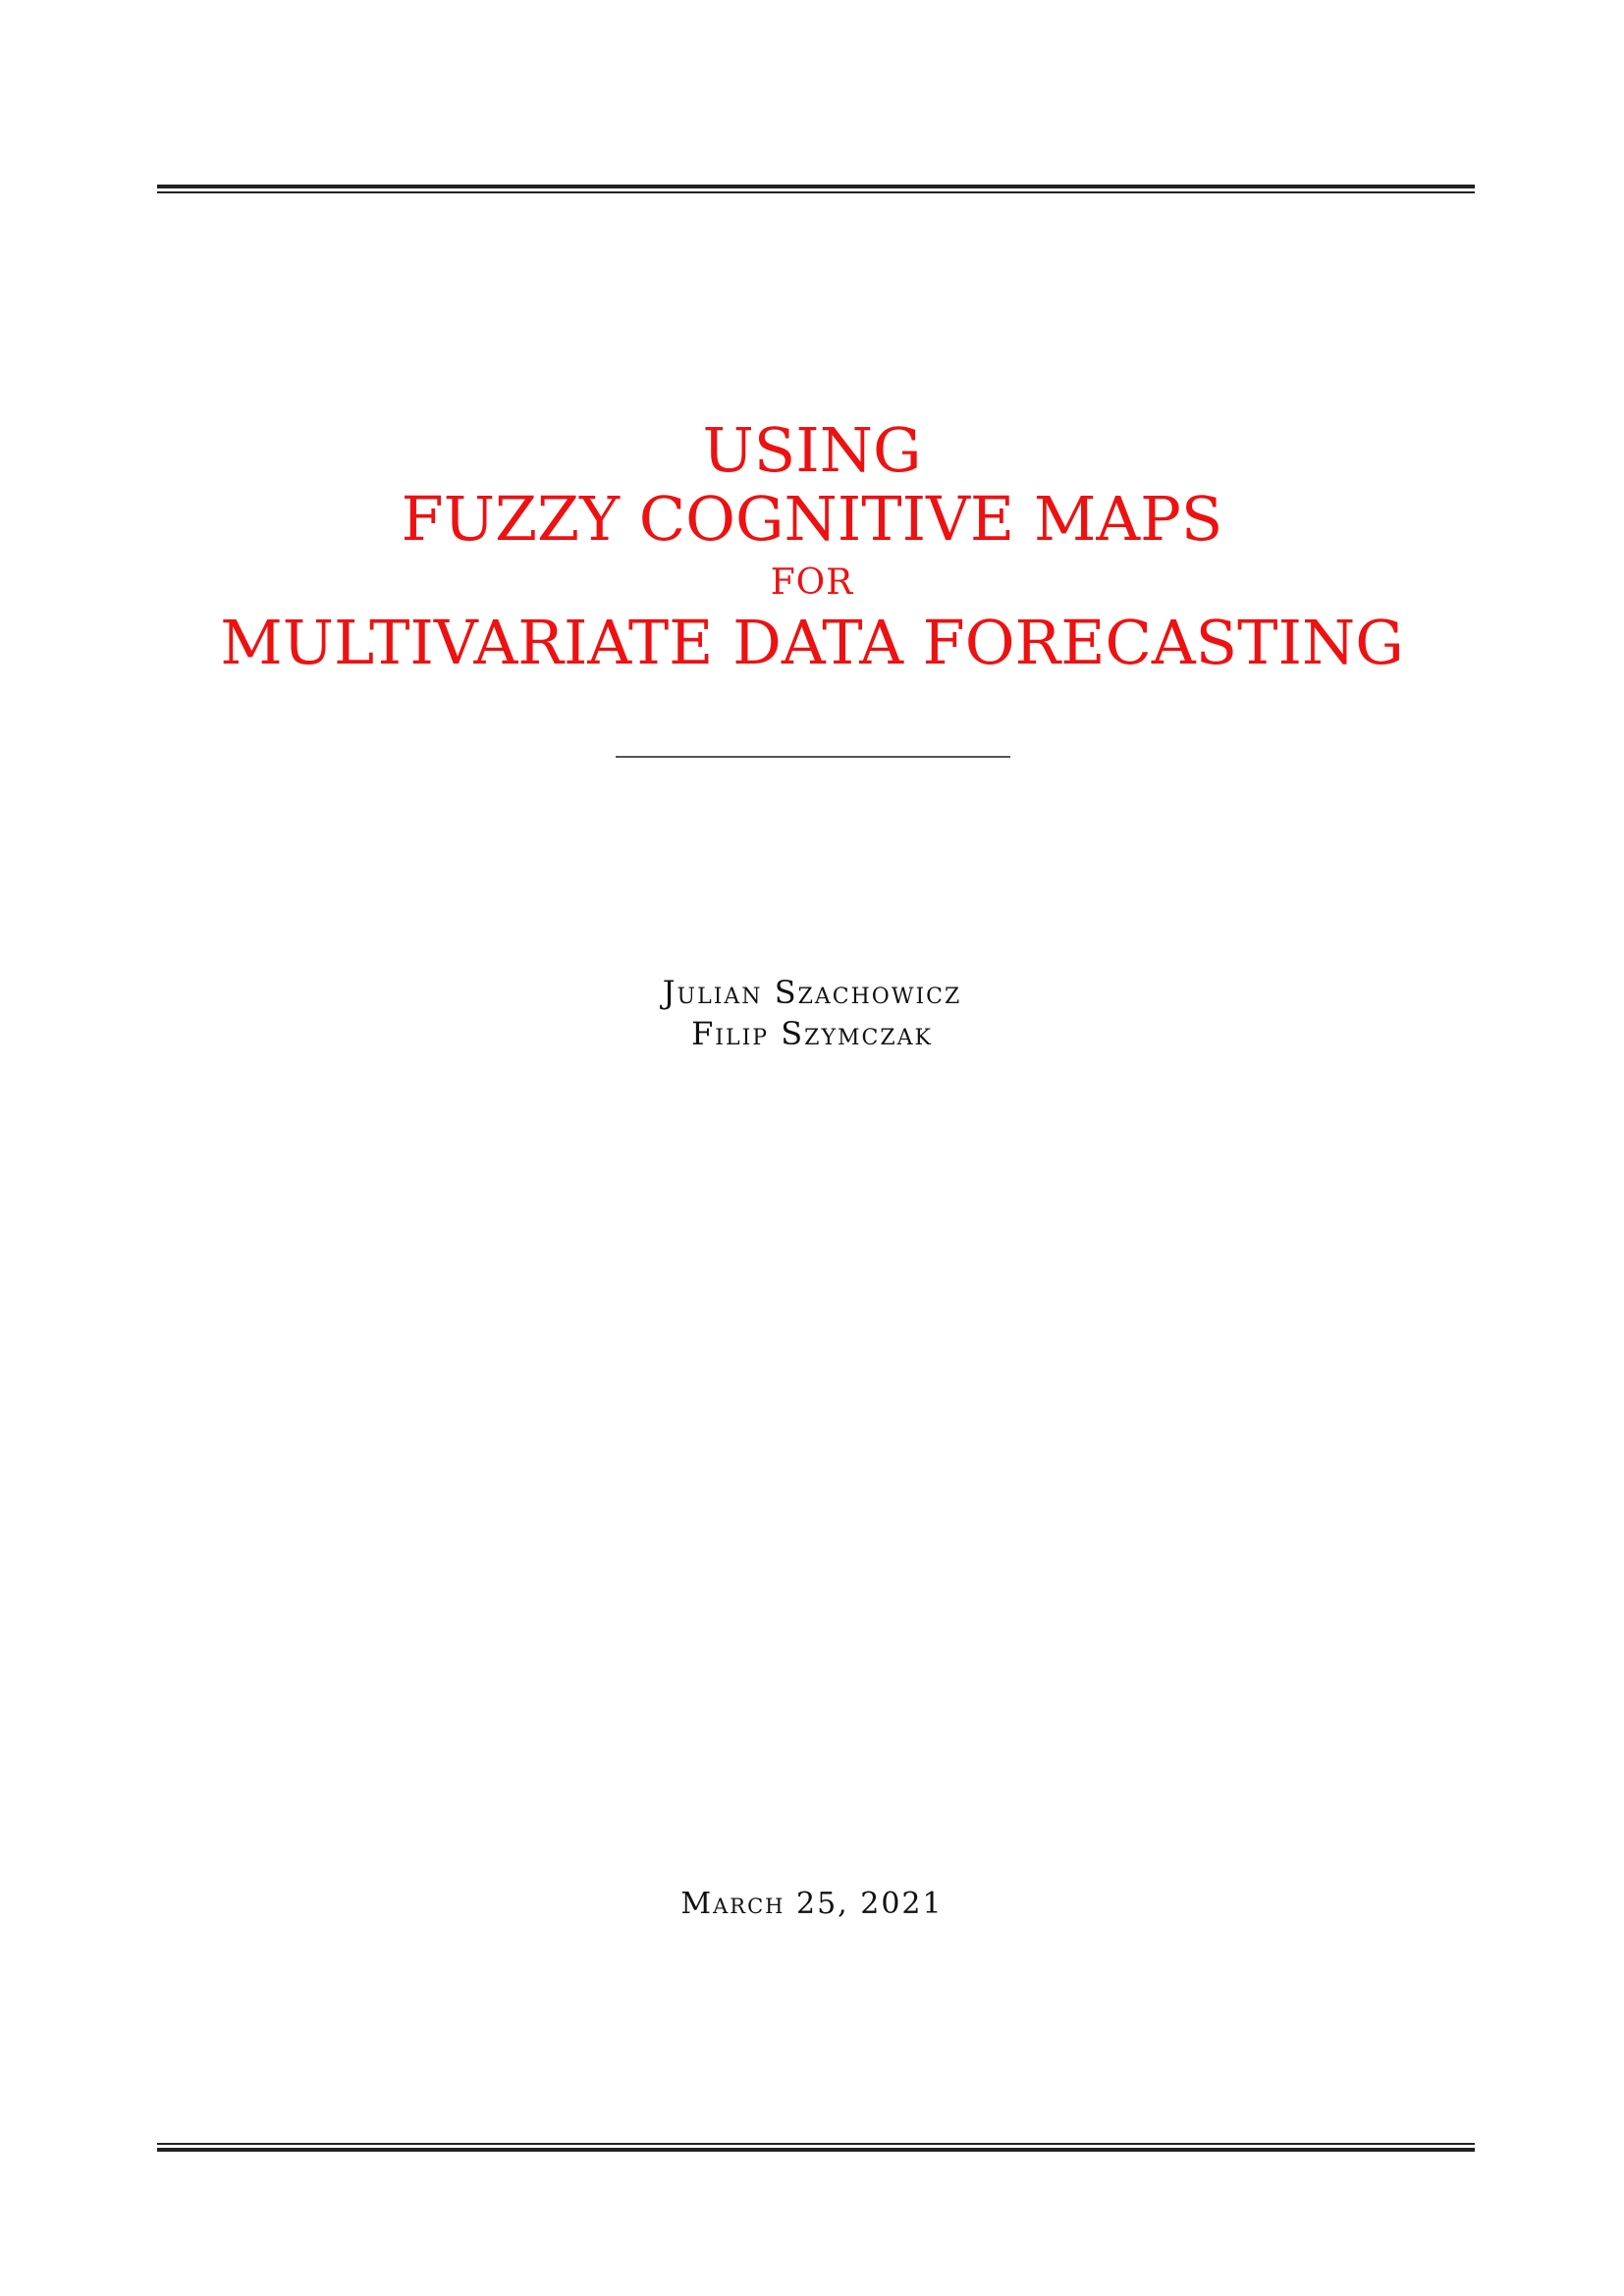 This screenshot has width=1624, height=2296. What do you see at coordinates (812, 583) in the screenshot?
I see `title-line-for: FOR` at bounding box center [812, 583].